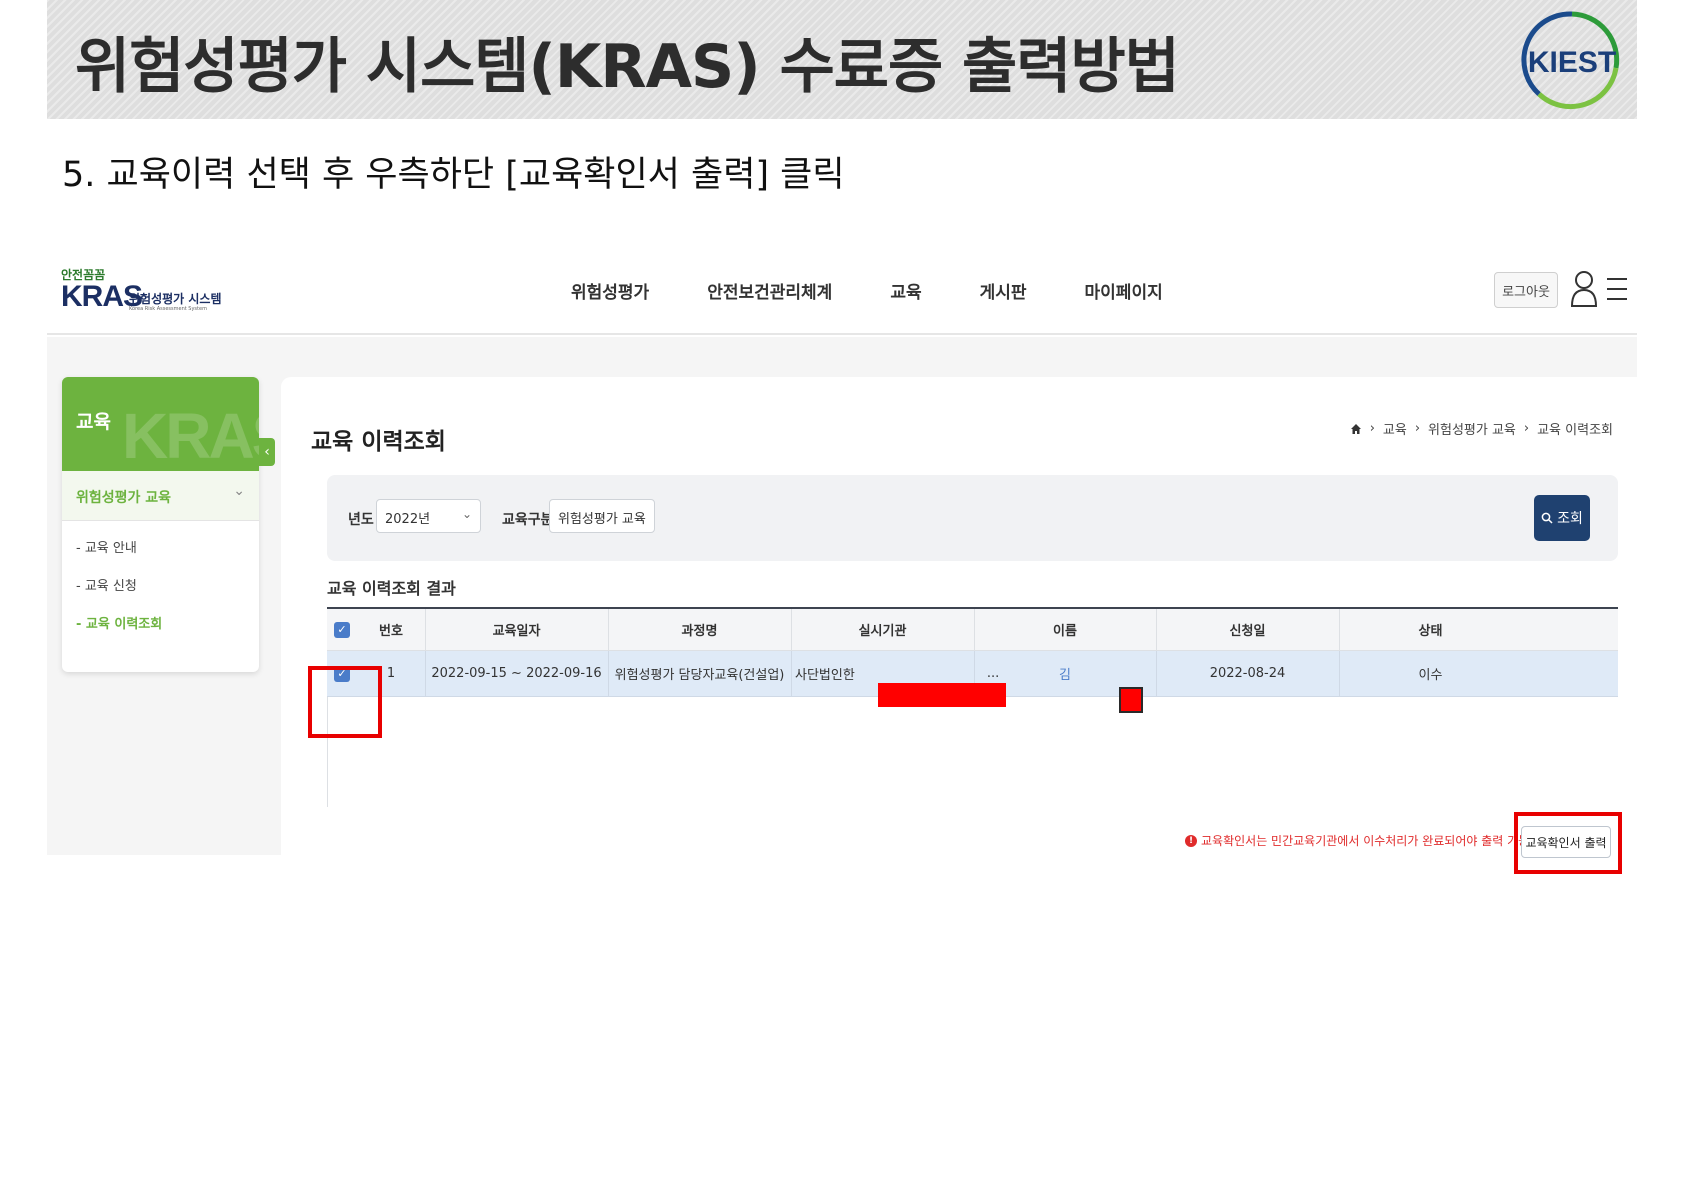 Image resolution: width=1682 pixels, height=1190 pixels. I want to click on logout-button: 로그아웃, so click(1526, 290).